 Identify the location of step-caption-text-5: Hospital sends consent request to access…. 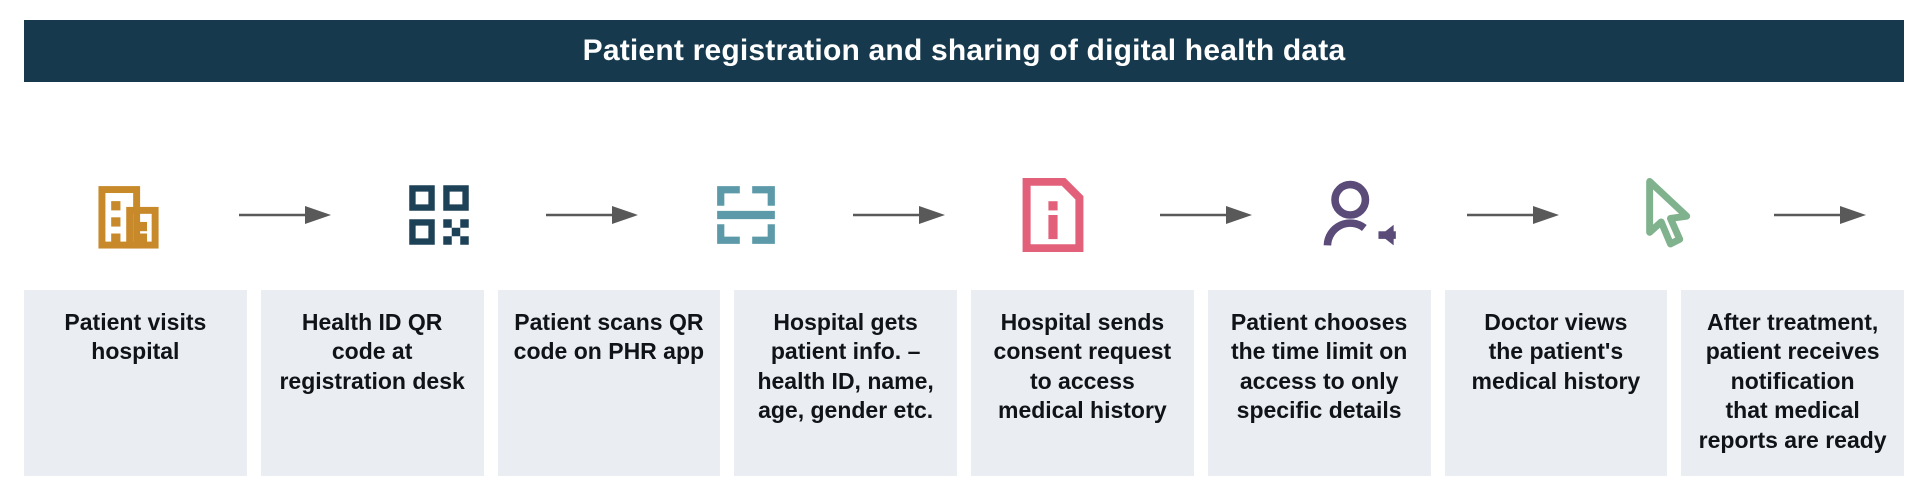
(1082, 366).